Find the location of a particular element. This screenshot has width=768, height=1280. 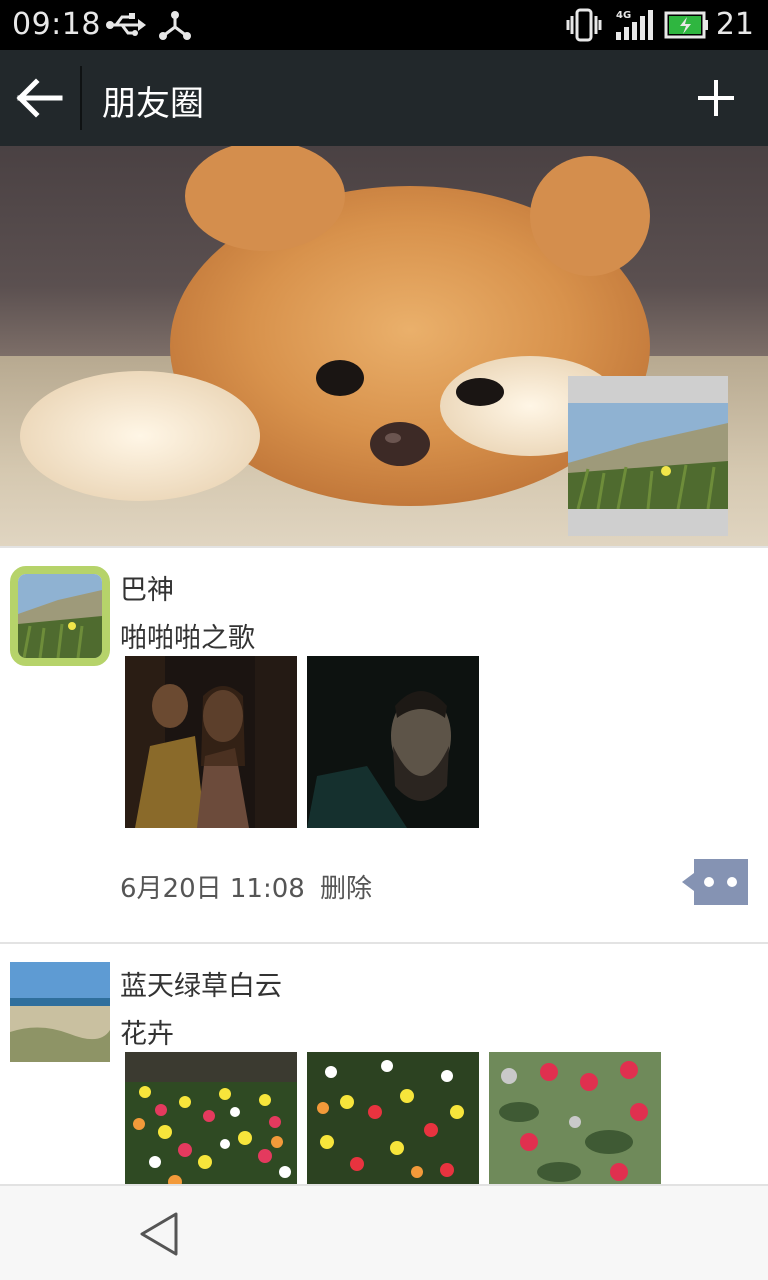

nav-back-icon is located at coordinates (159, 1234).